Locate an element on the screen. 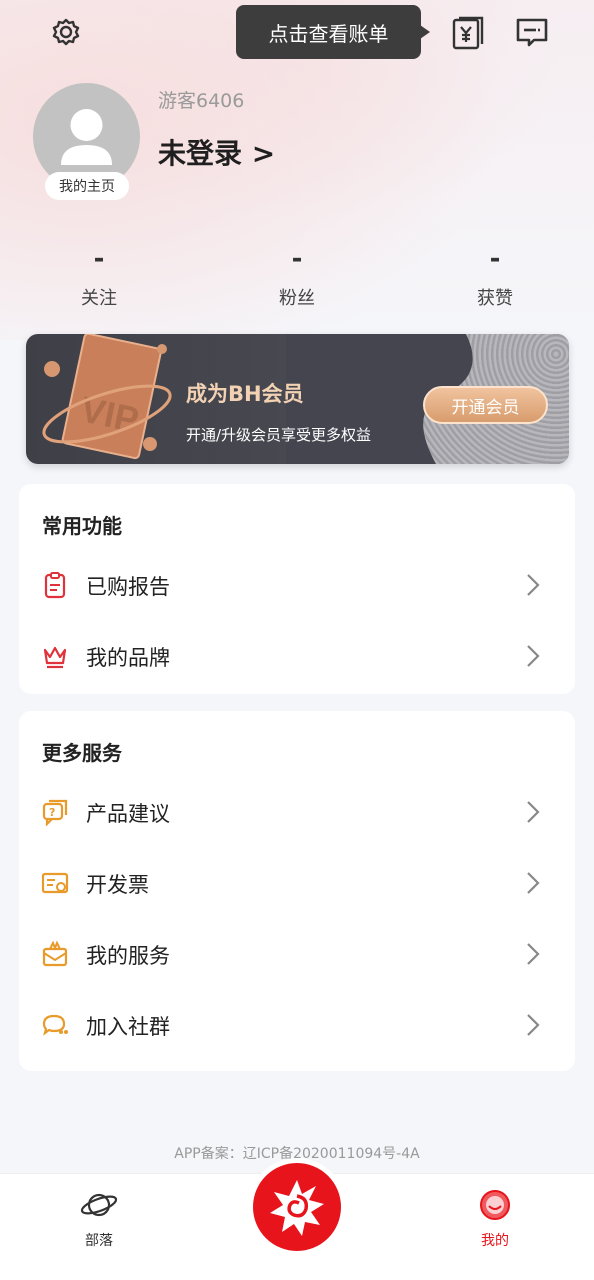  crown-icon is located at coordinates (55, 657).